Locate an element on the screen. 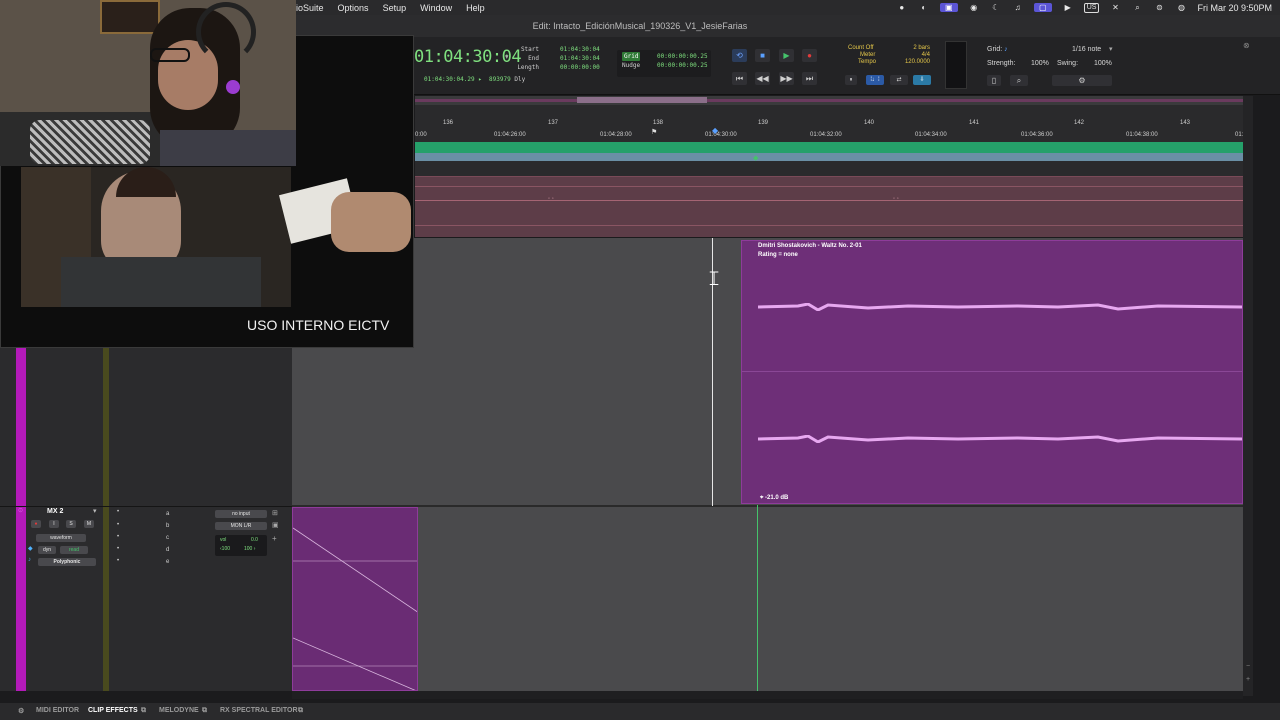  selection-values: 01:04:30:04 01:04:30:04 00:00:00:00 is located at coordinates (580, 58).